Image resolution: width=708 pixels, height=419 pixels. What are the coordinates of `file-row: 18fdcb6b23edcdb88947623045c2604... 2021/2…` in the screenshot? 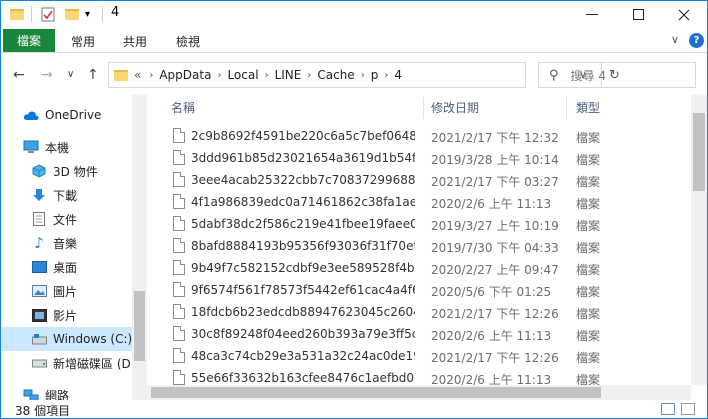 It's located at (426, 312).